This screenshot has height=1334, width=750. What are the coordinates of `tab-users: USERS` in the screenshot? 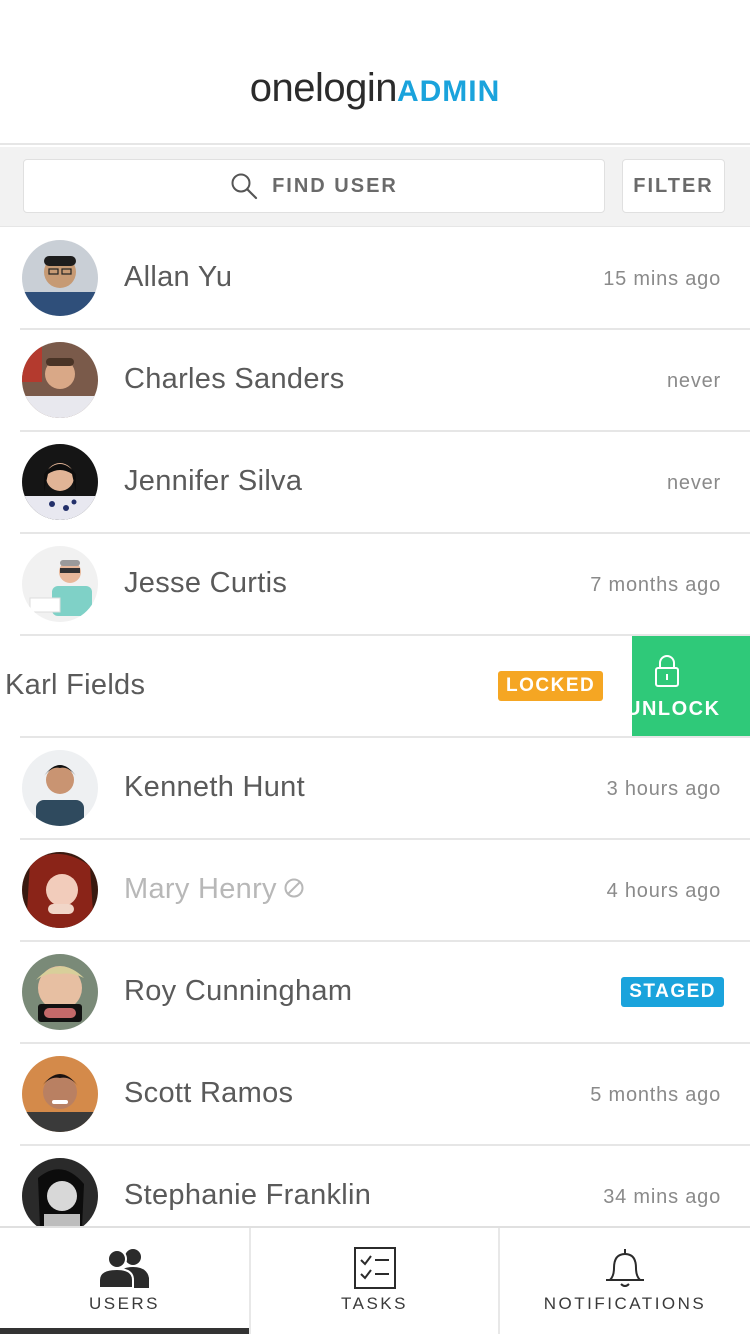 It's located at (125, 1281).